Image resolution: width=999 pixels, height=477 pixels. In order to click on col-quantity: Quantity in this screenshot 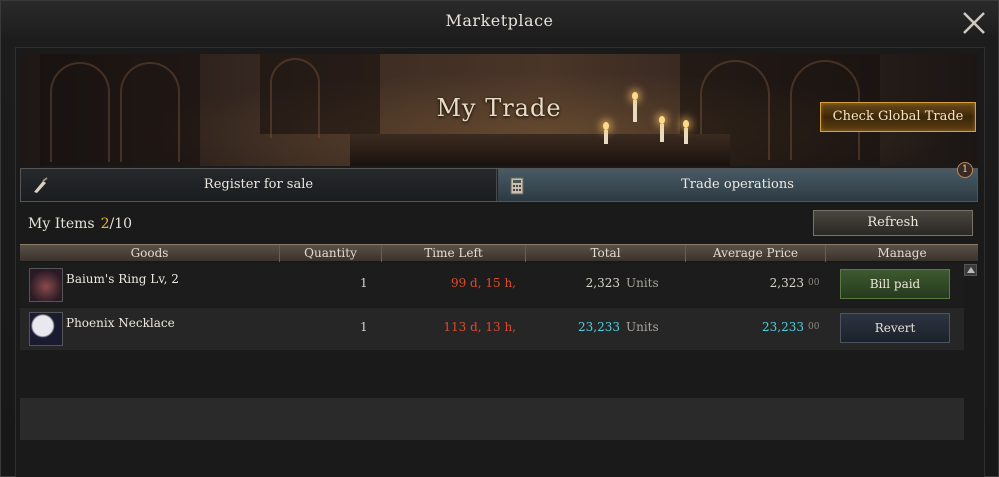, I will do `click(331, 253)`.